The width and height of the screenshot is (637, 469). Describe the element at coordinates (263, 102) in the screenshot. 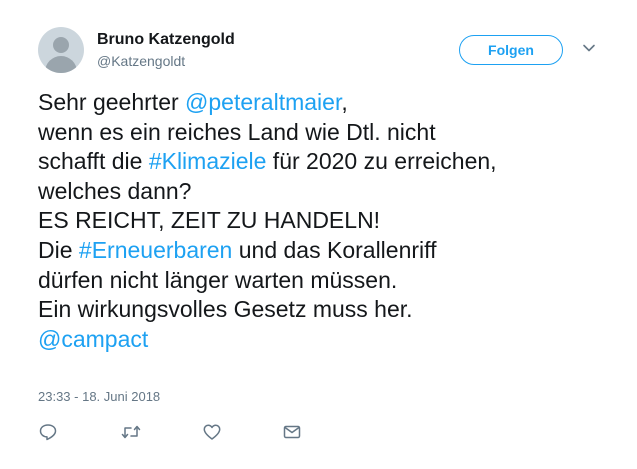

I see `mention-link: @peteraltmaier` at that location.